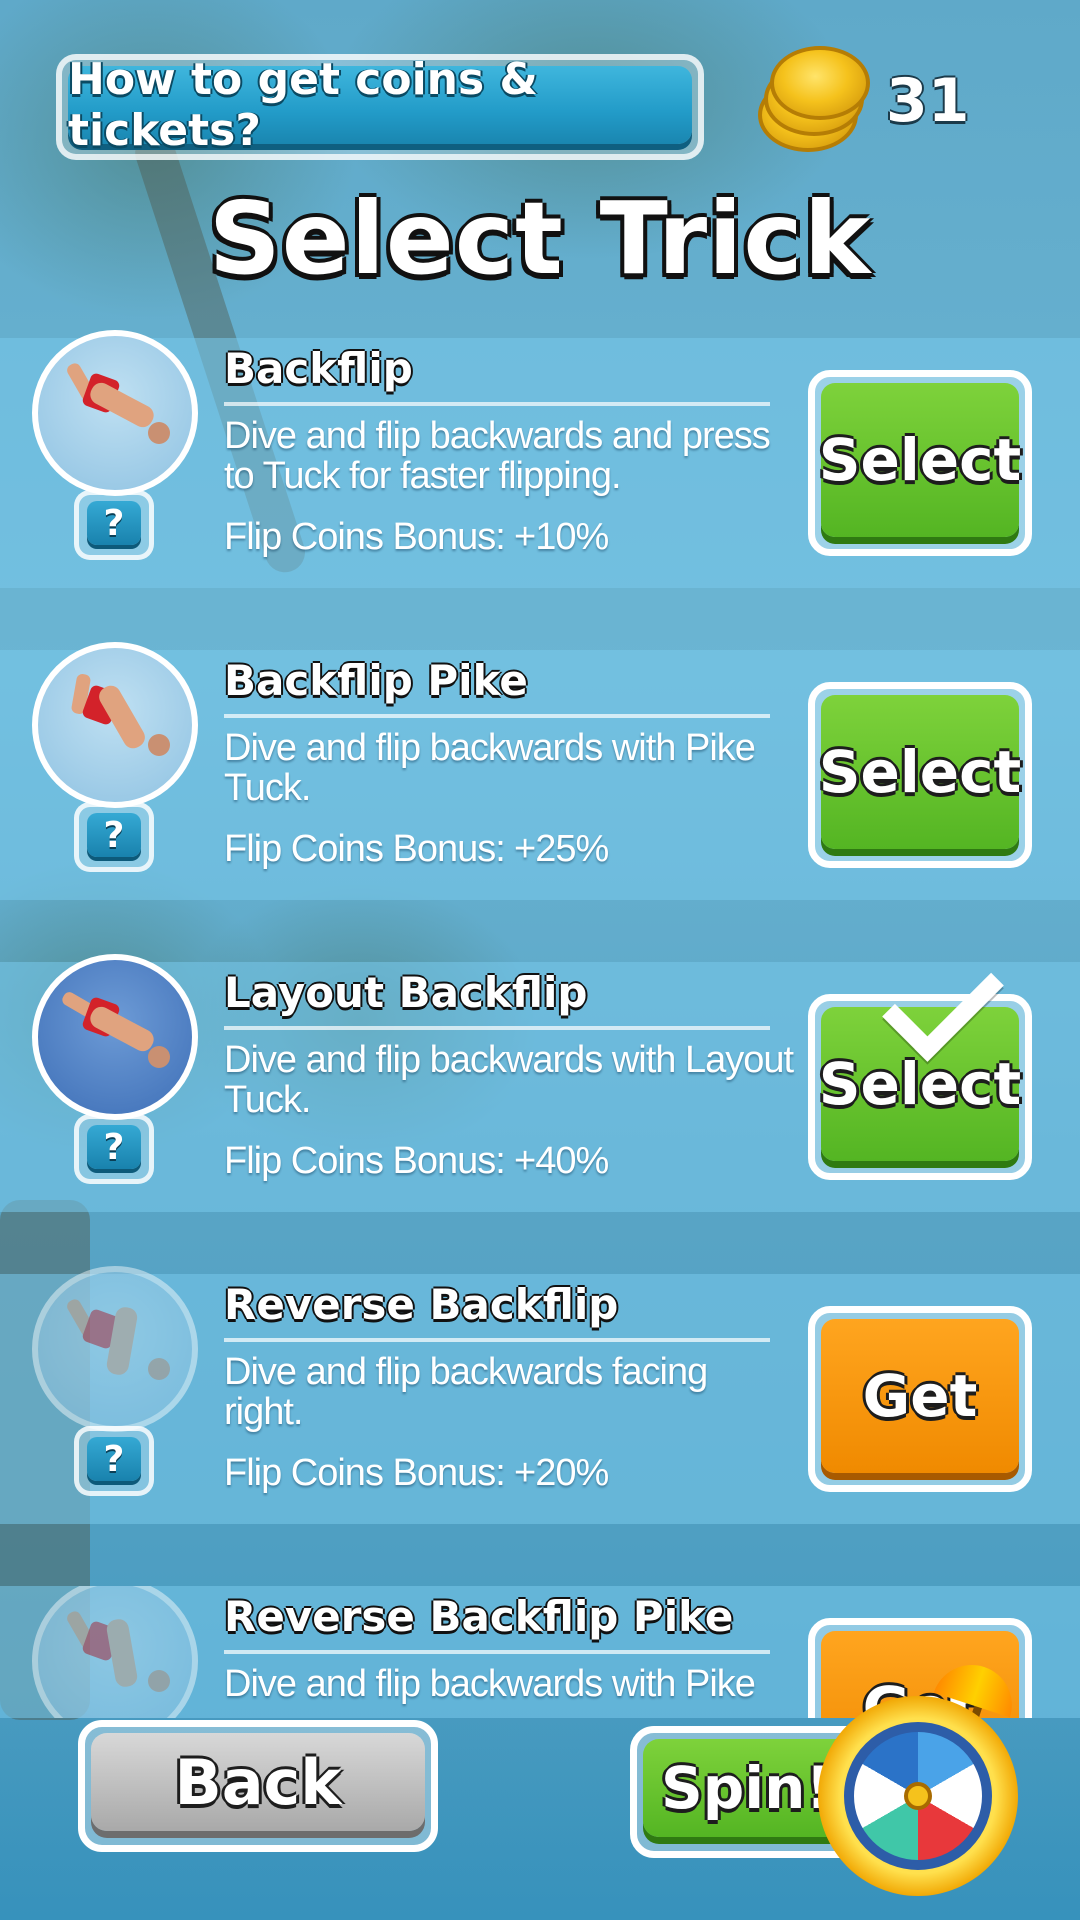 The height and width of the screenshot is (1920, 1080). I want to click on trick-name: Reverse Backflip, so click(421, 1304).